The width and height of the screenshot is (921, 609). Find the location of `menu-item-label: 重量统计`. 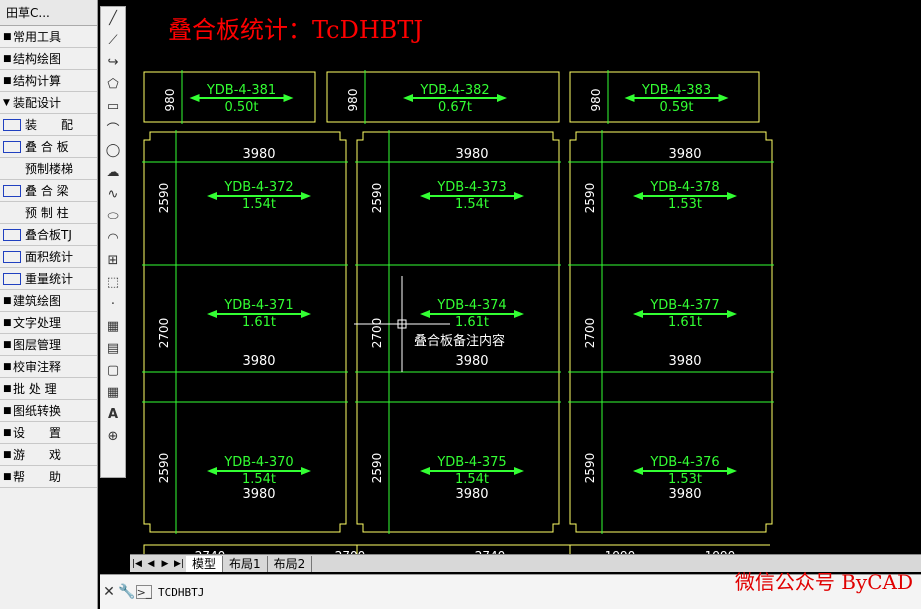

menu-item-label: 重量统计 is located at coordinates (49, 279).